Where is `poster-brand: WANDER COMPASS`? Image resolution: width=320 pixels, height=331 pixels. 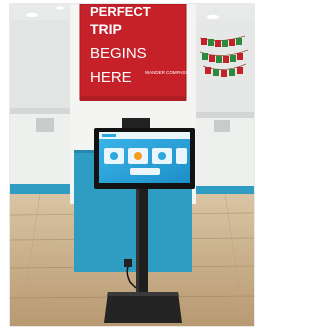 poster-brand: WANDER COMPASS is located at coordinates (166, 72).